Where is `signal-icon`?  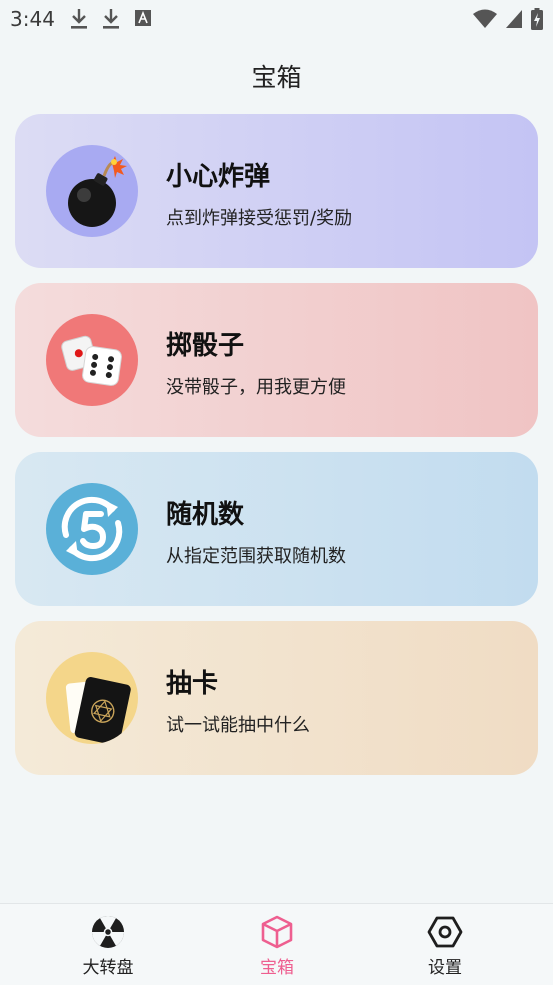
signal-icon is located at coordinates (514, 19).